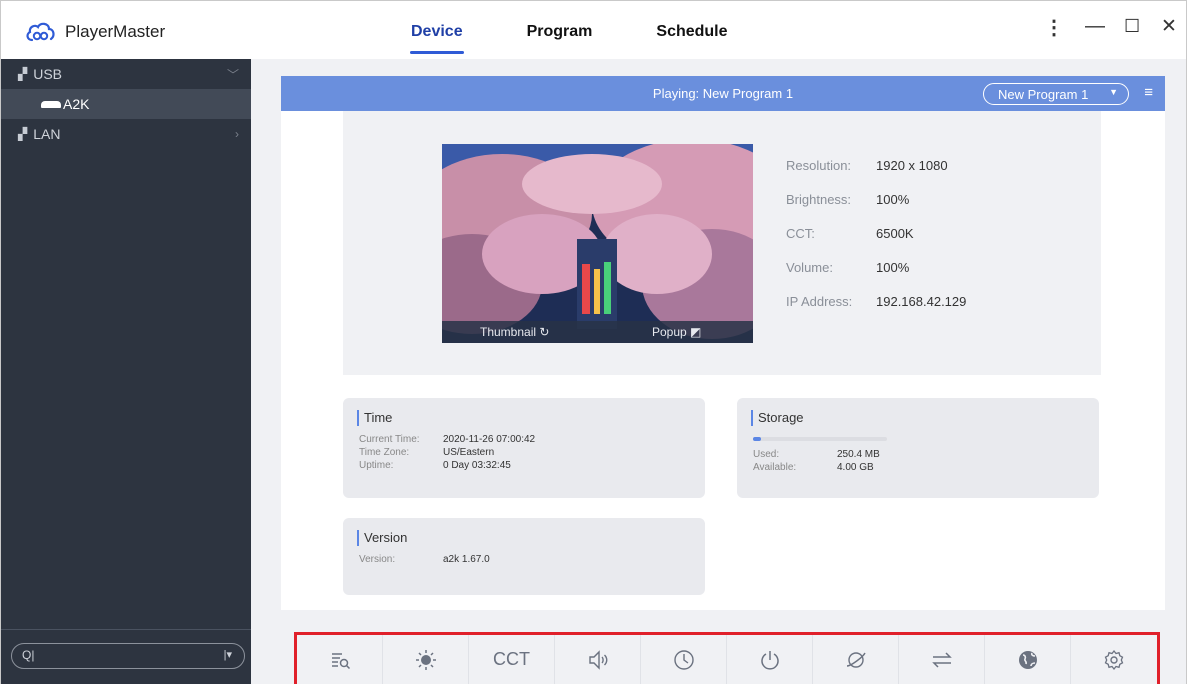  Describe the element at coordinates (858, 454) in the screenshot. I see `card-row-value: 250.4 MB` at that location.